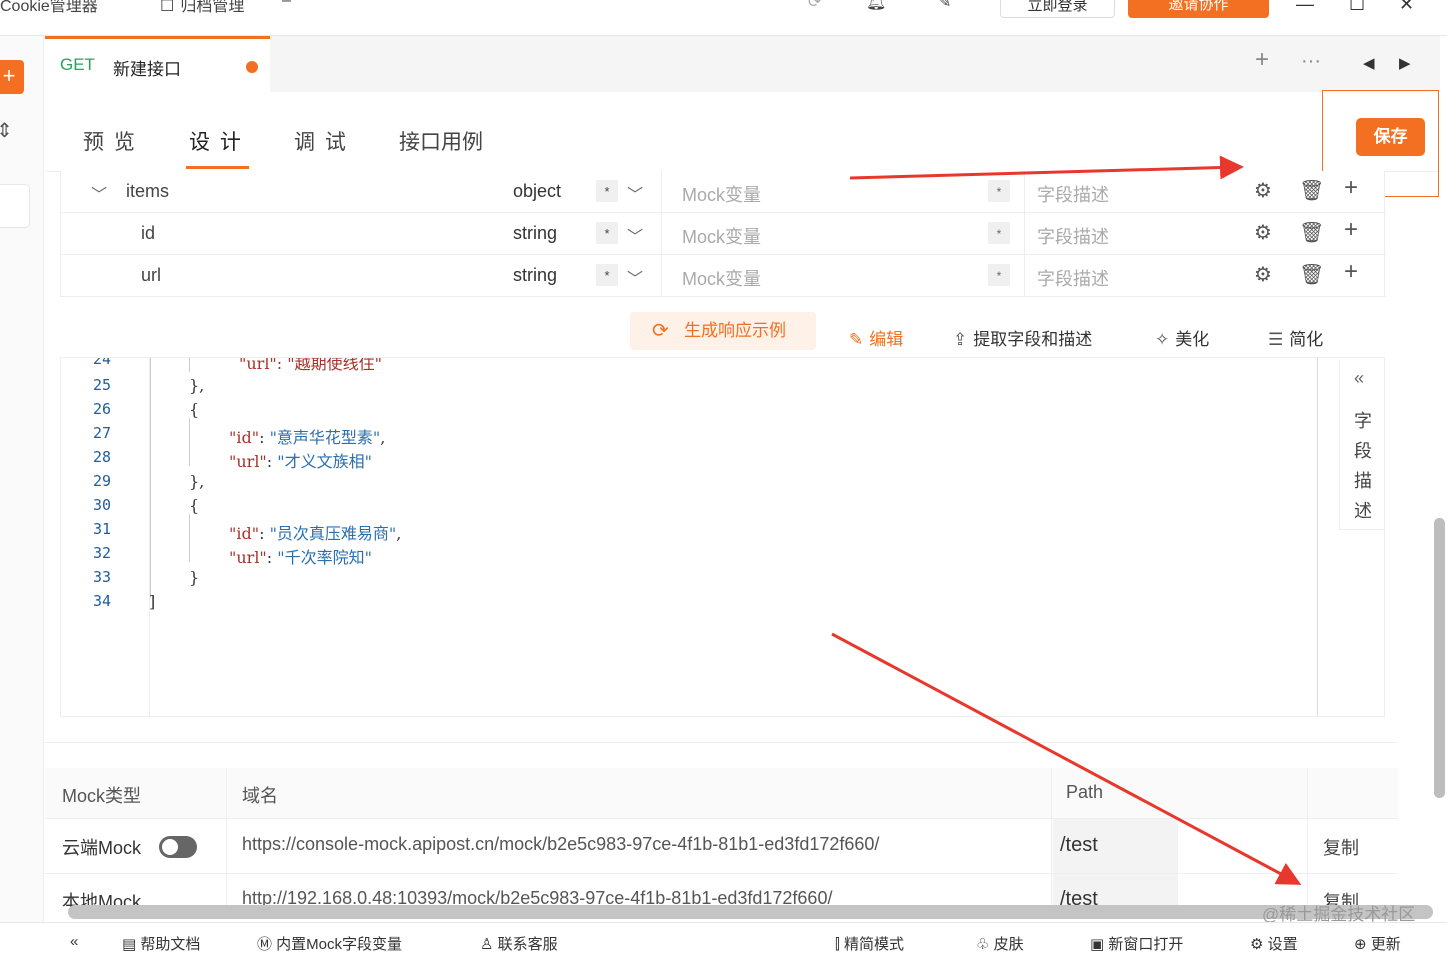 This screenshot has height=954, width=1447. I want to click on tab-preview: 预 览, so click(110, 141).